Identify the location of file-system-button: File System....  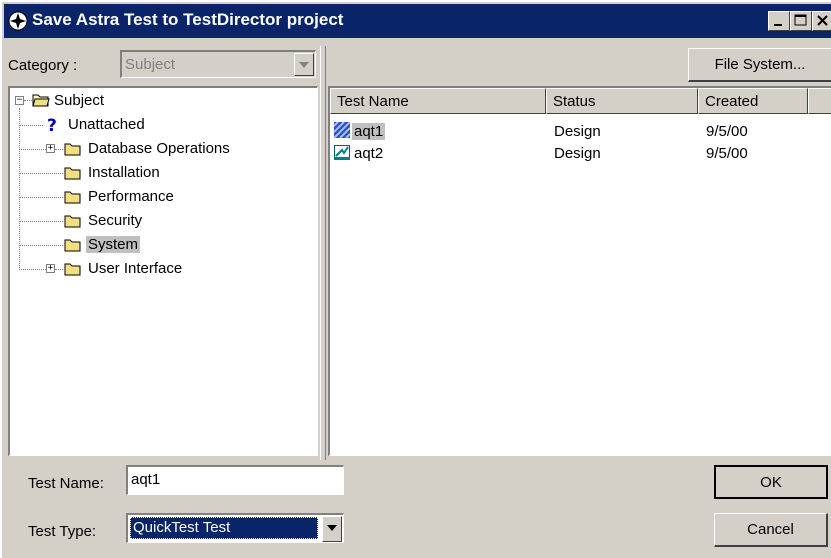
(759, 65).